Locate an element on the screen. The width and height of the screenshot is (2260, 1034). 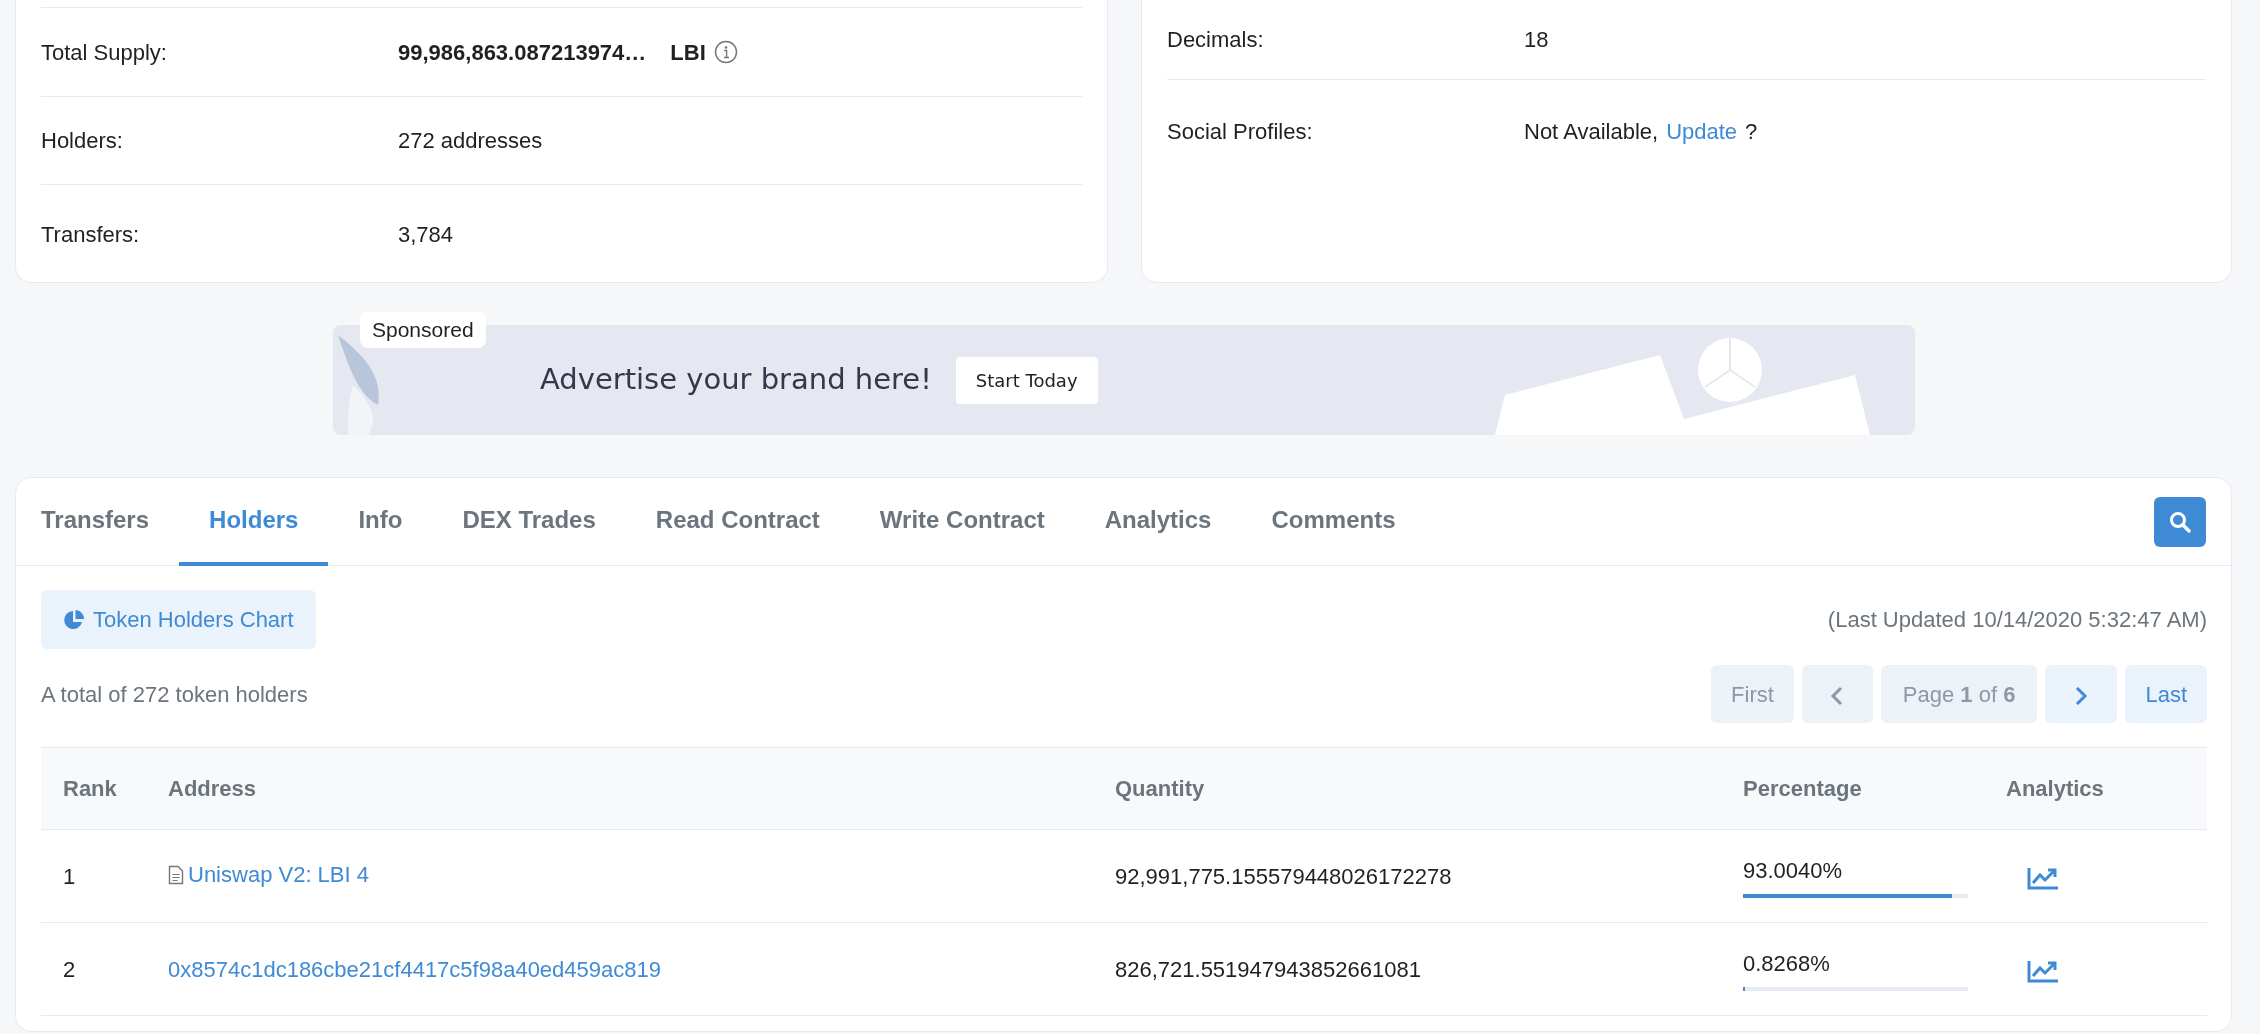
info-icon is located at coordinates (725, 52).